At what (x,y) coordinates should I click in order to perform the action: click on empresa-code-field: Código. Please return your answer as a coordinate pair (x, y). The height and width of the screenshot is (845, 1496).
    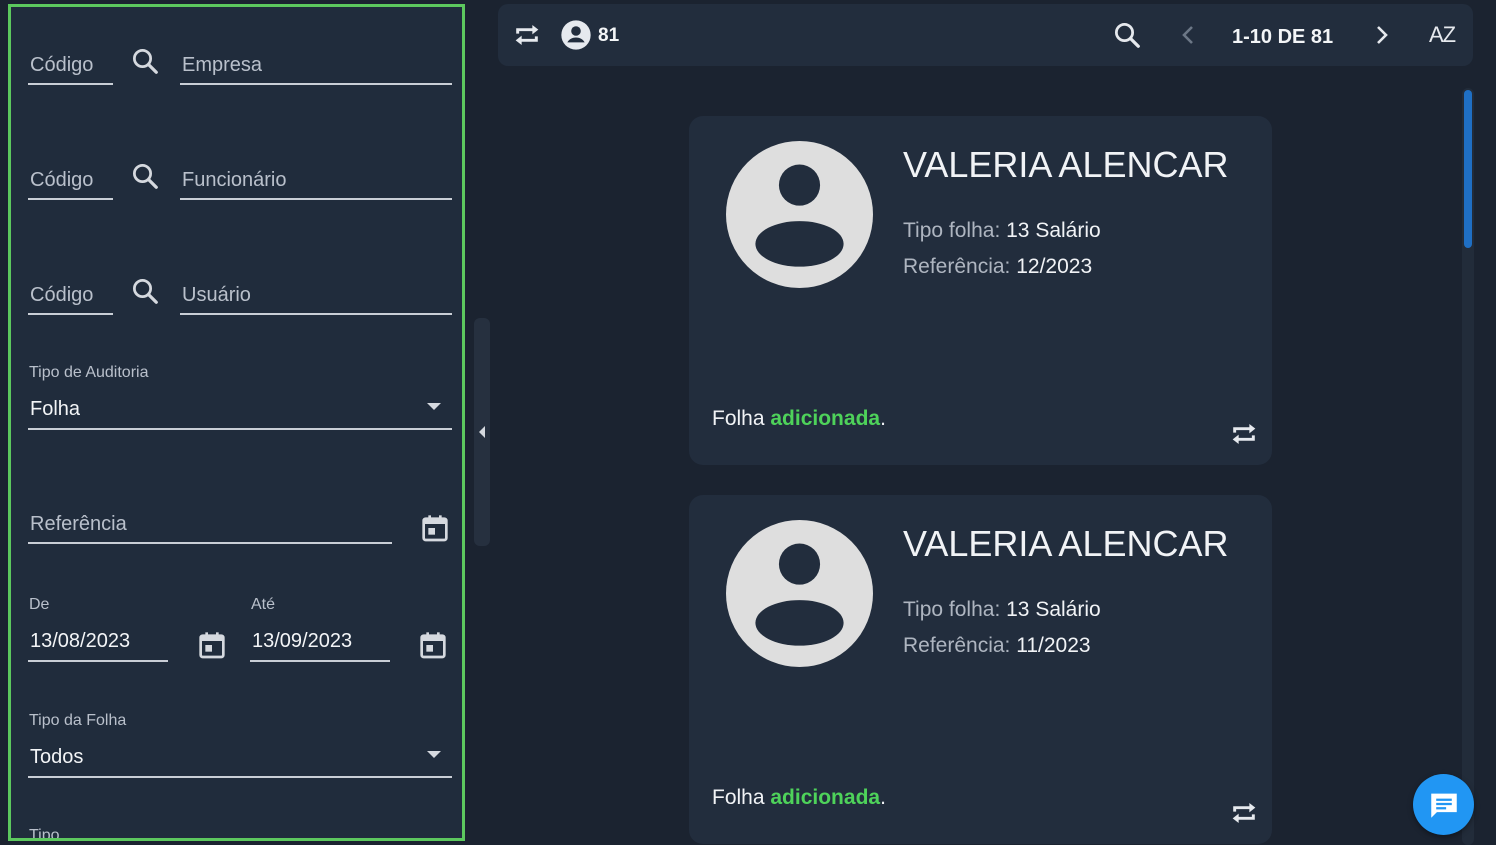
    Looking at the image, I should click on (70, 65).